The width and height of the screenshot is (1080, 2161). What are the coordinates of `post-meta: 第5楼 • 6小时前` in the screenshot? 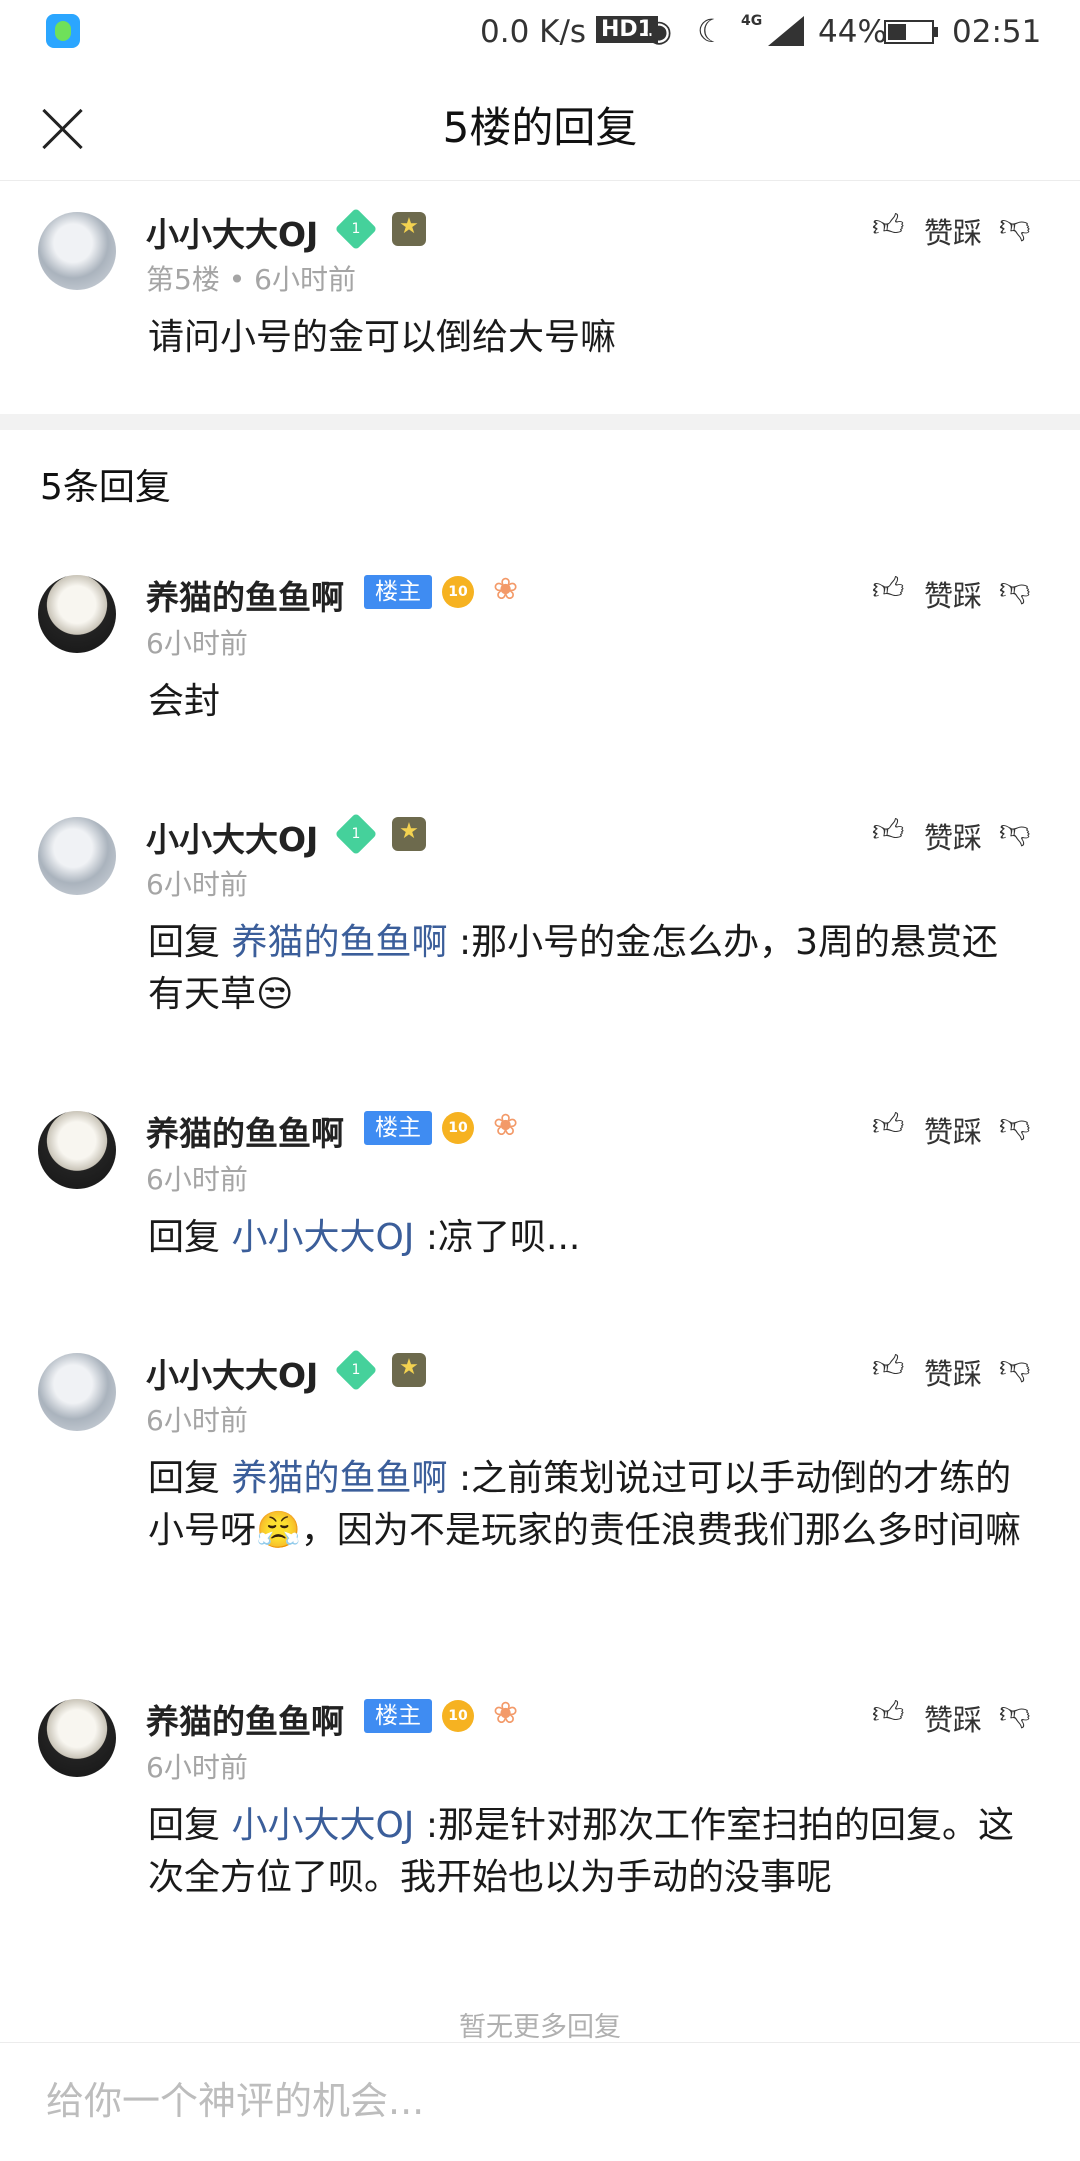 It's located at (251, 279).